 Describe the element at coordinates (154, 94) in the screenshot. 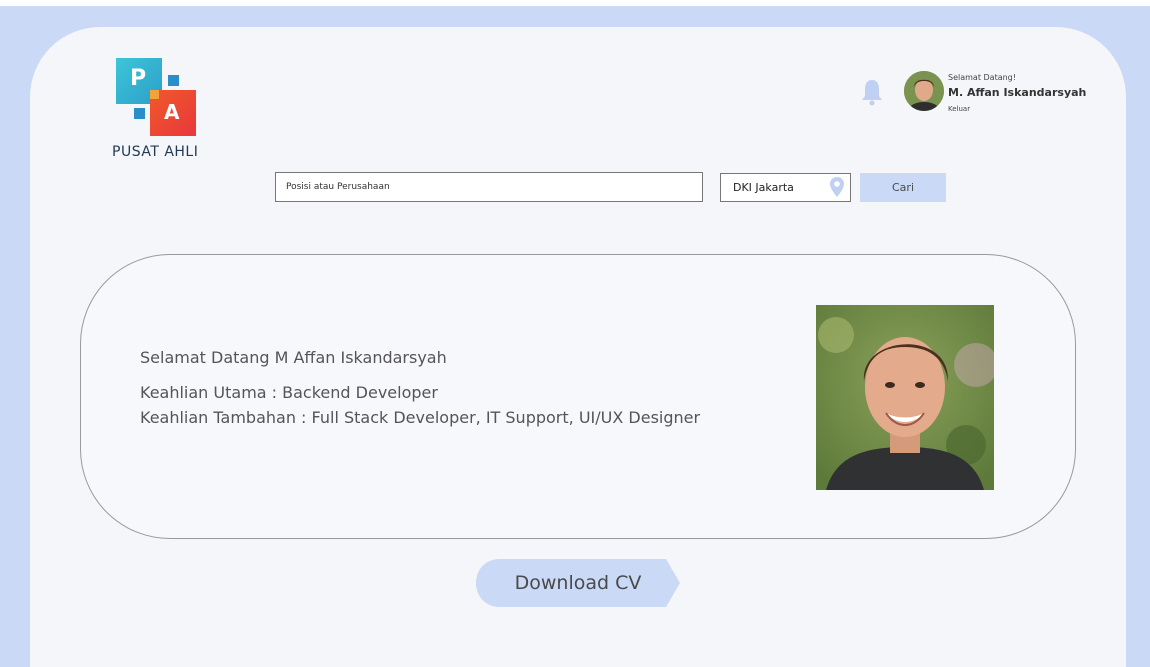

I see `logo-square-orange-small` at that location.